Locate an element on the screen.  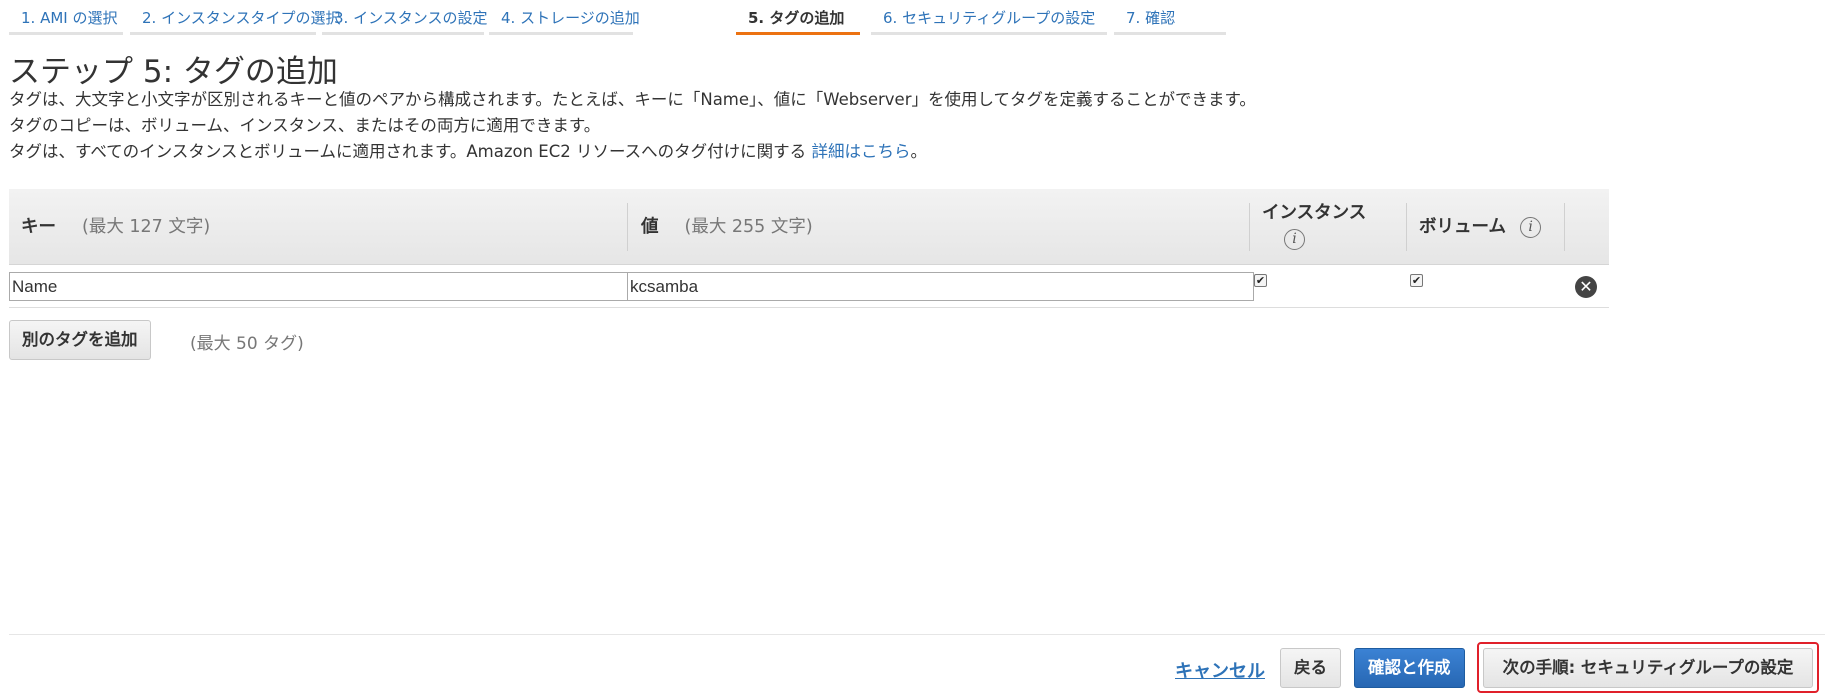
step-tab-storage: 4. ストレージの追加 is located at coordinates (564, 17).